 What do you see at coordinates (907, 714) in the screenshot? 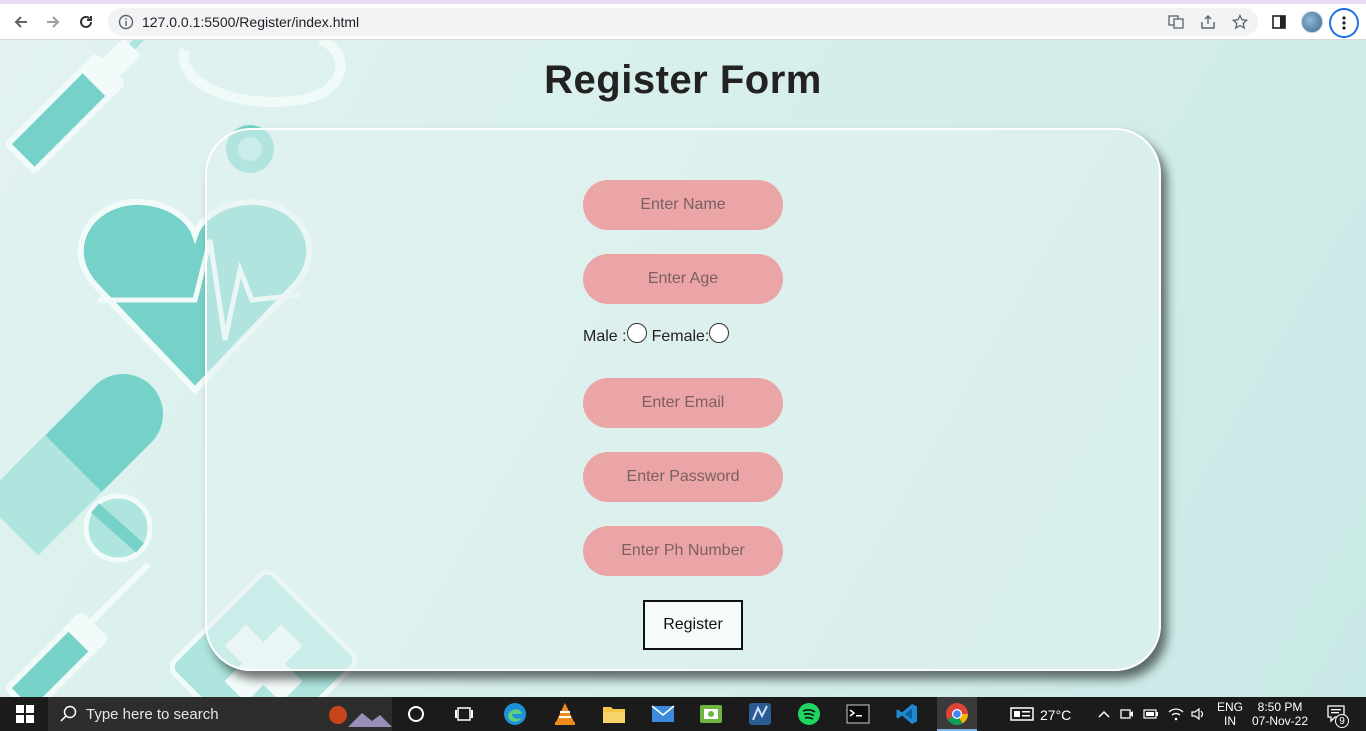
I see `vscode-icon` at bounding box center [907, 714].